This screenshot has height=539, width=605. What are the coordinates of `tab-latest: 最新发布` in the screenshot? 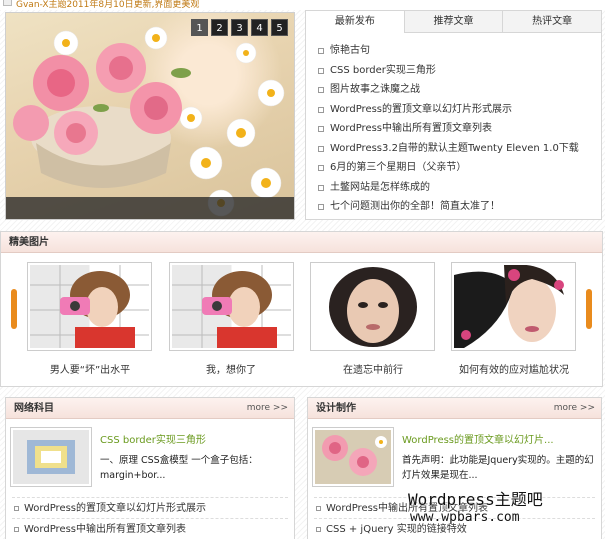 It's located at (355, 22).